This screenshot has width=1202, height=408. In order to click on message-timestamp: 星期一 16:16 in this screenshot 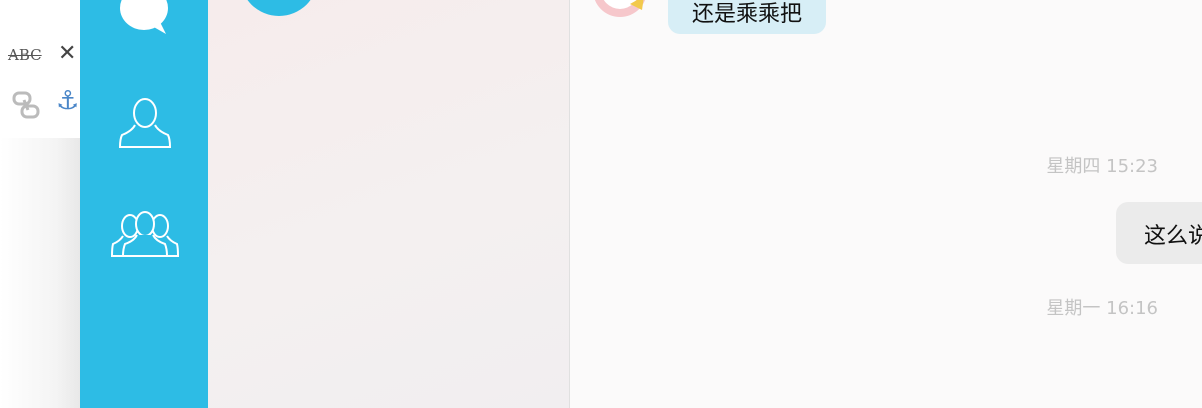, I will do `click(1102, 308)`.